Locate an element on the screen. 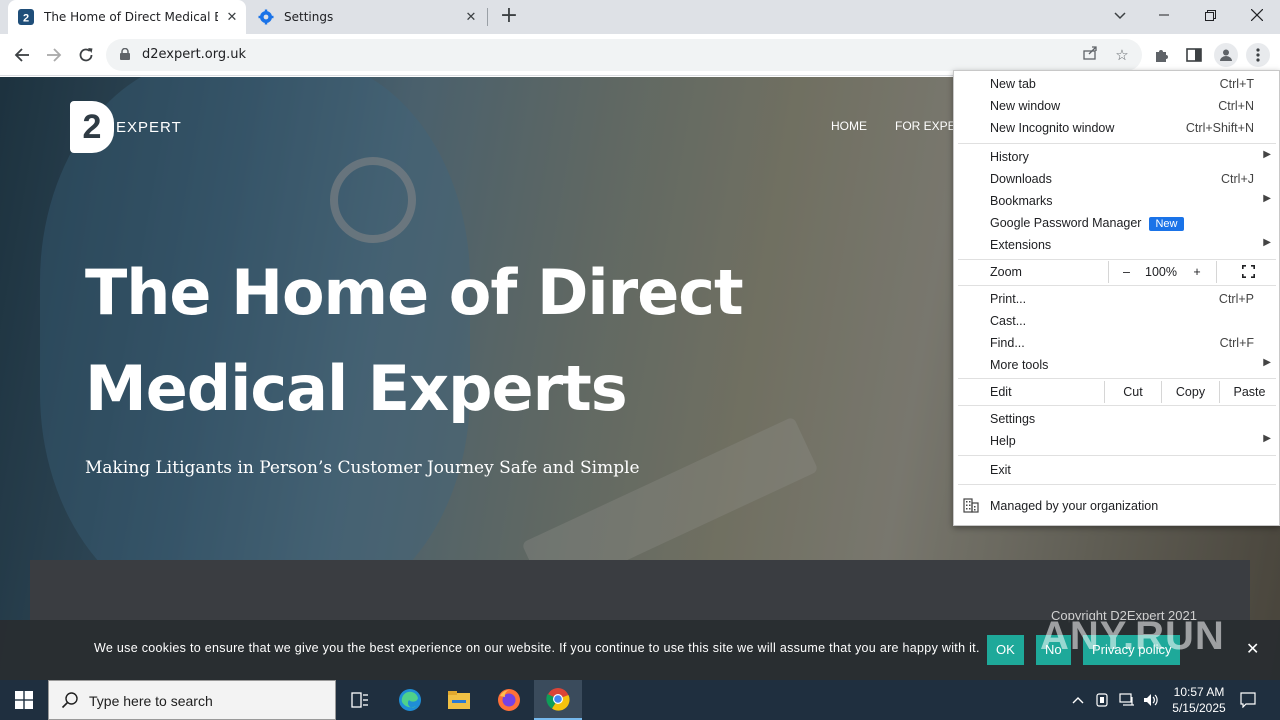 The height and width of the screenshot is (720, 1280). edge-browser-icon is located at coordinates (410, 700).